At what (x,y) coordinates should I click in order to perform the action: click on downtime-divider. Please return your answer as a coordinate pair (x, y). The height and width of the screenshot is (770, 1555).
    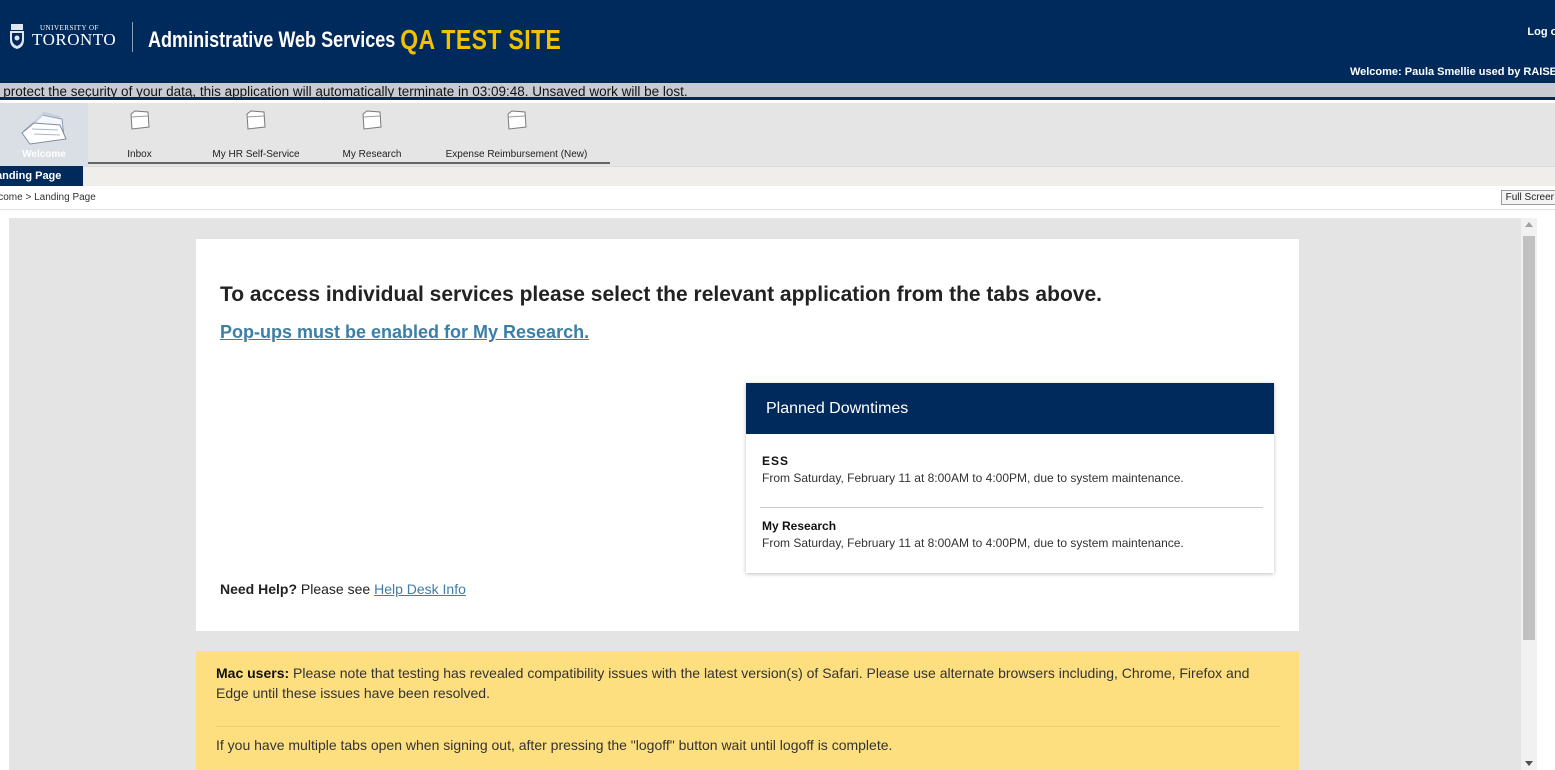
    Looking at the image, I should click on (1011, 507).